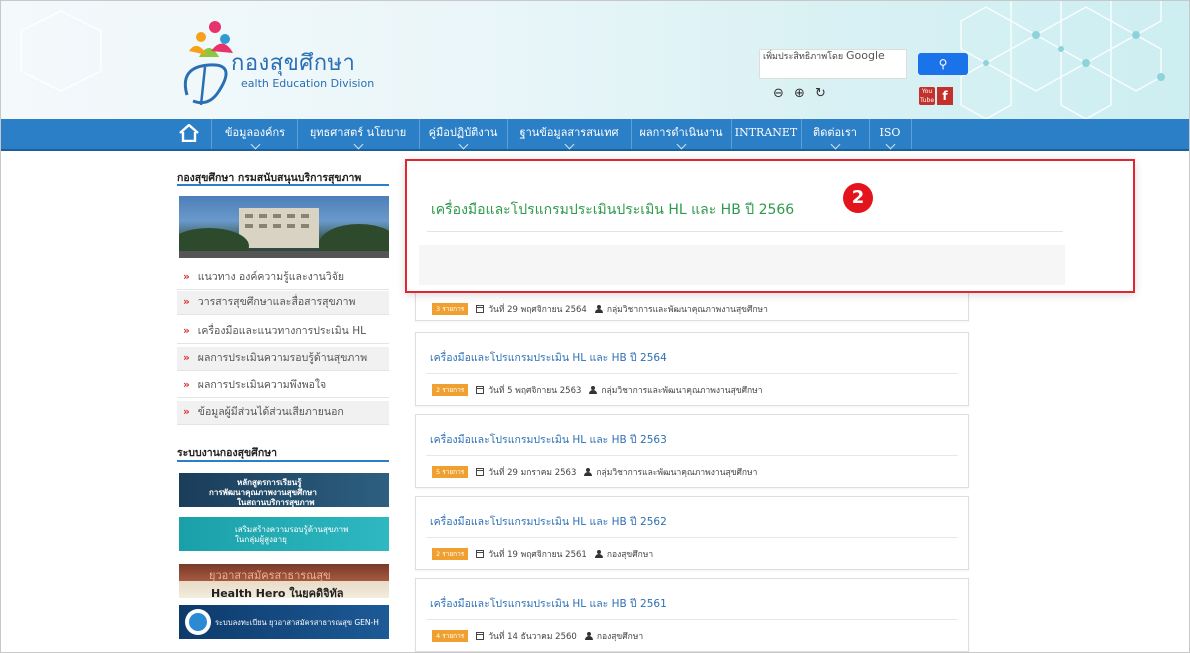 The image size is (1190, 653). I want to click on sidebar-item-hl-results: » ผลการประเมินความรอบรู้ด้านสุขภาพ, so click(283, 359).